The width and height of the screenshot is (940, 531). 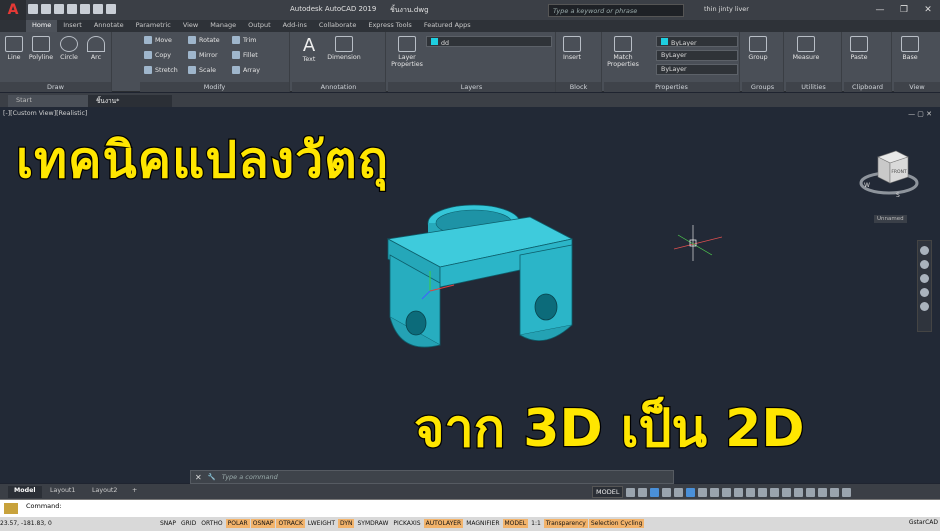 I want to click on viewport-window-controls: — ▢ ✕, so click(x=920, y=114).